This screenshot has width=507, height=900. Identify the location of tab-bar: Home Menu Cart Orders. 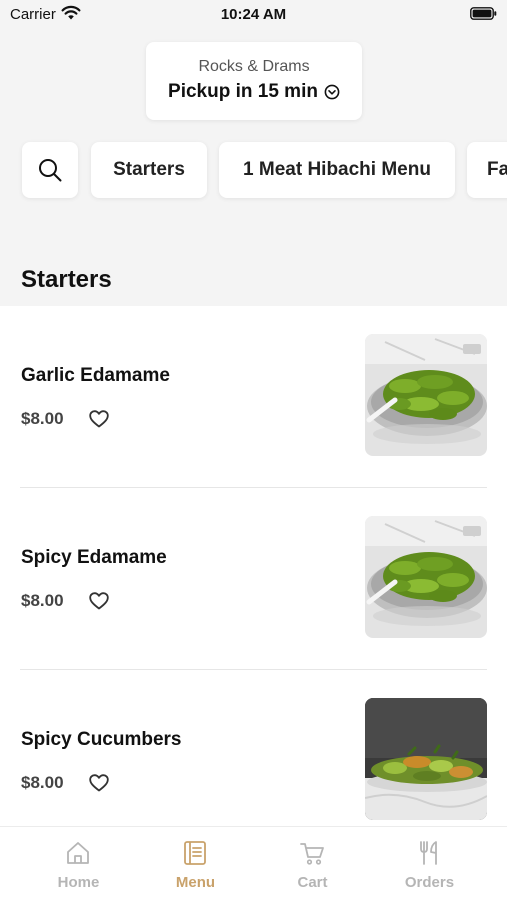
(253, 863).